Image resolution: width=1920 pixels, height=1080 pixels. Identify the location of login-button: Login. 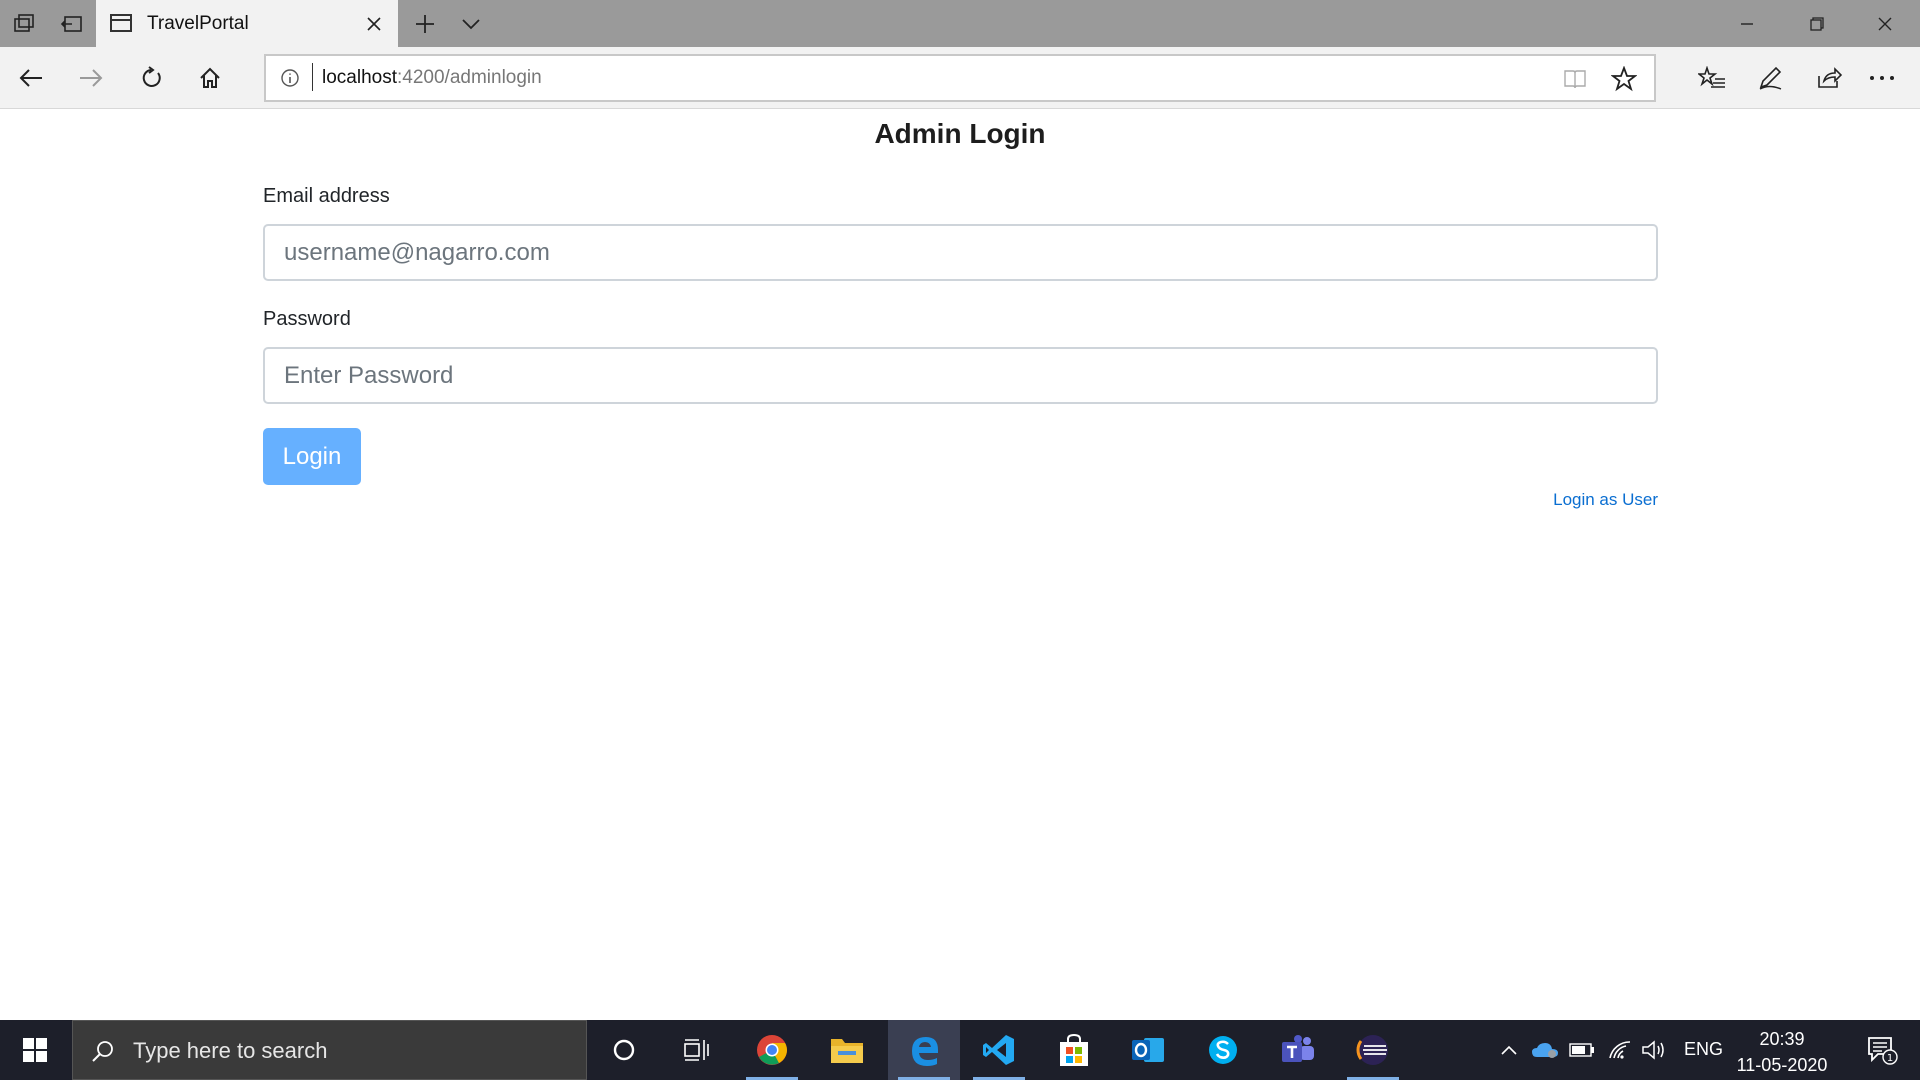
(312, 456).